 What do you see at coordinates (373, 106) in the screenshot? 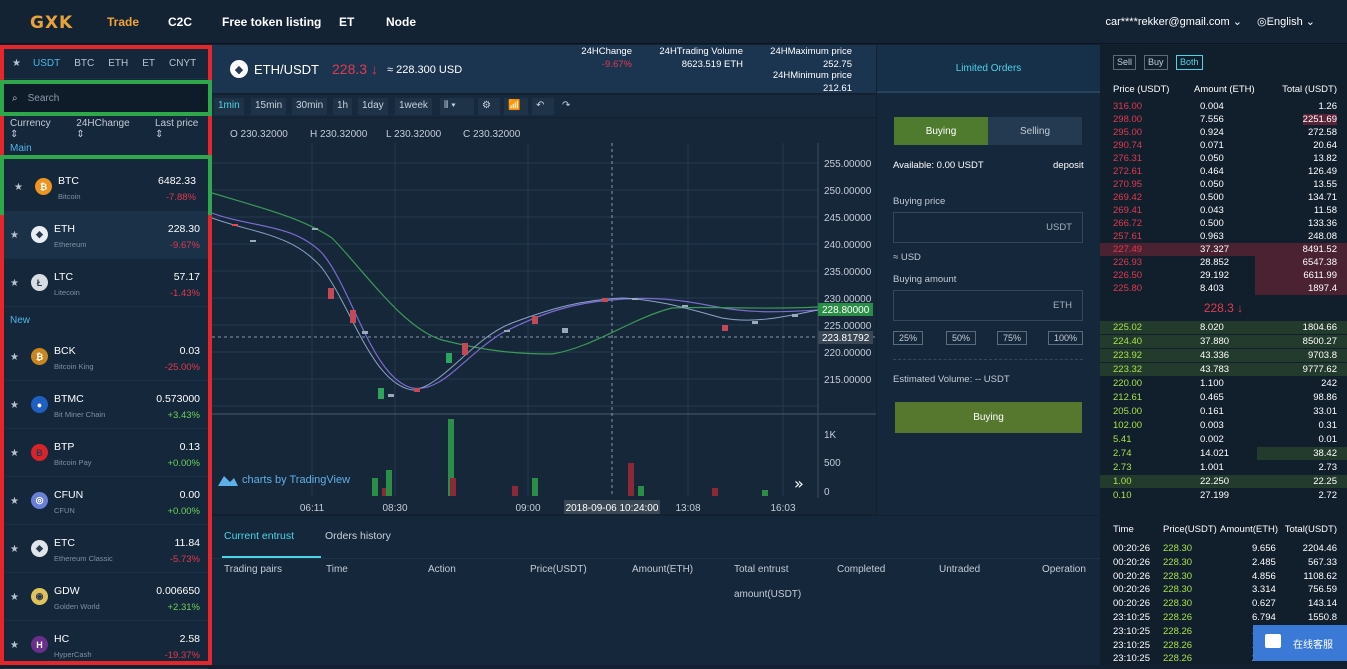
I see `interval-1day: 1day` at bounding box center [373, 106].